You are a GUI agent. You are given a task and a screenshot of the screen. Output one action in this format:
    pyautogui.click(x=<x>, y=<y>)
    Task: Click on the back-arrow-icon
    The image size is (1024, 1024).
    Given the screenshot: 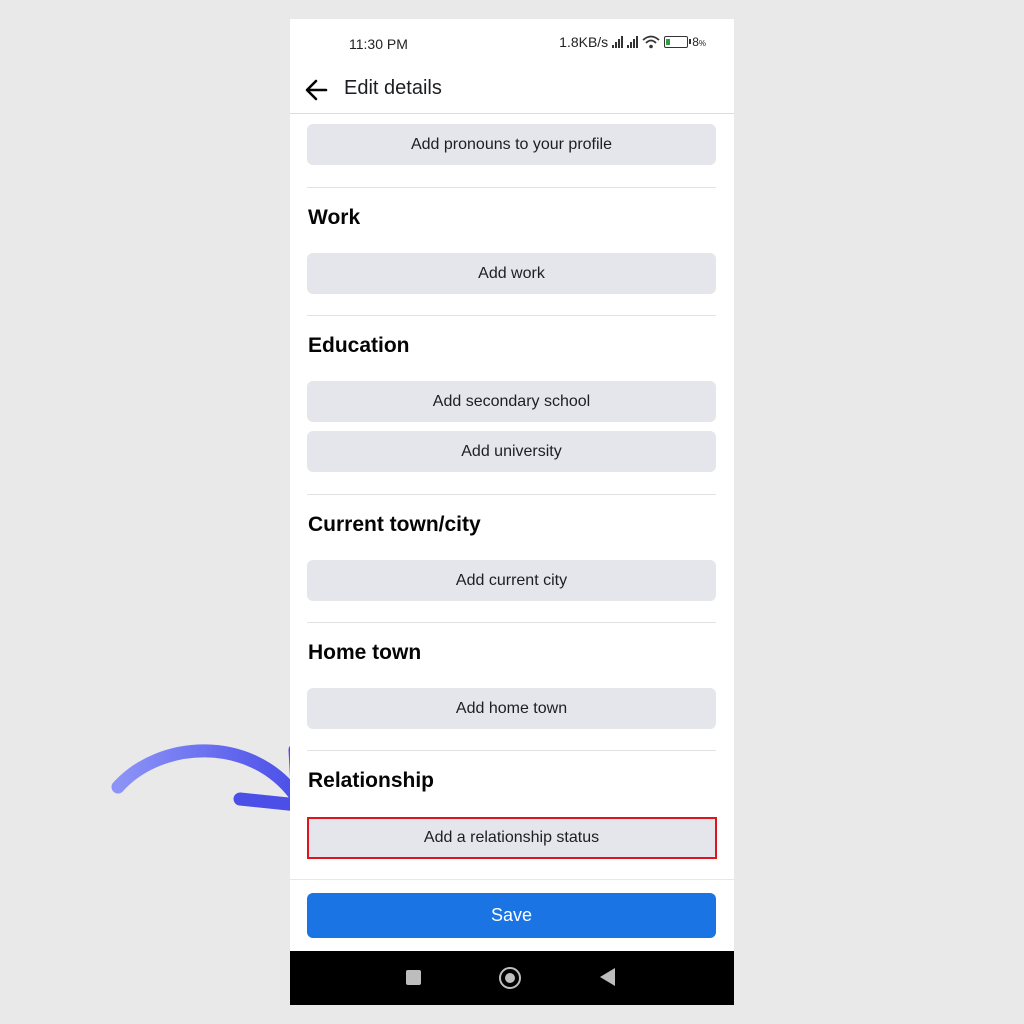 What is the action you would take?
    pyautogui.click(x=317, y=90)
    